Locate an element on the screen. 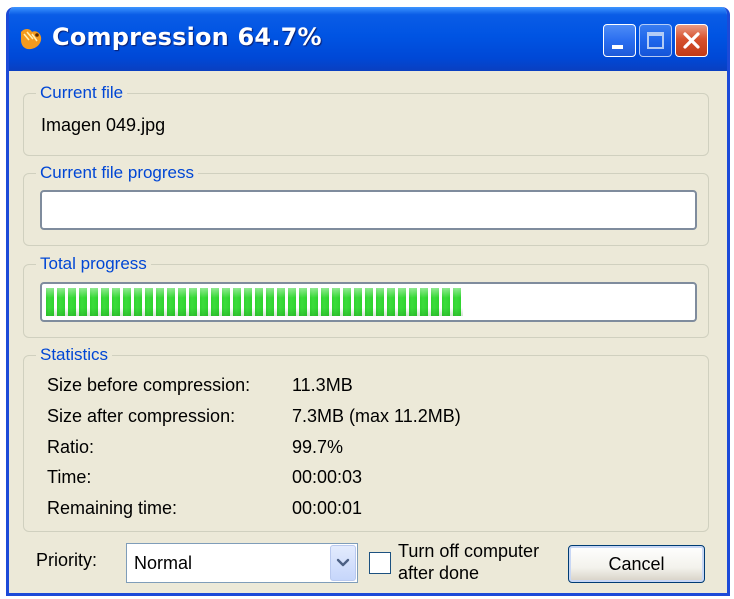 This screenshot has height=599, width=734. maximize-button is located at coordinates (655, 40).